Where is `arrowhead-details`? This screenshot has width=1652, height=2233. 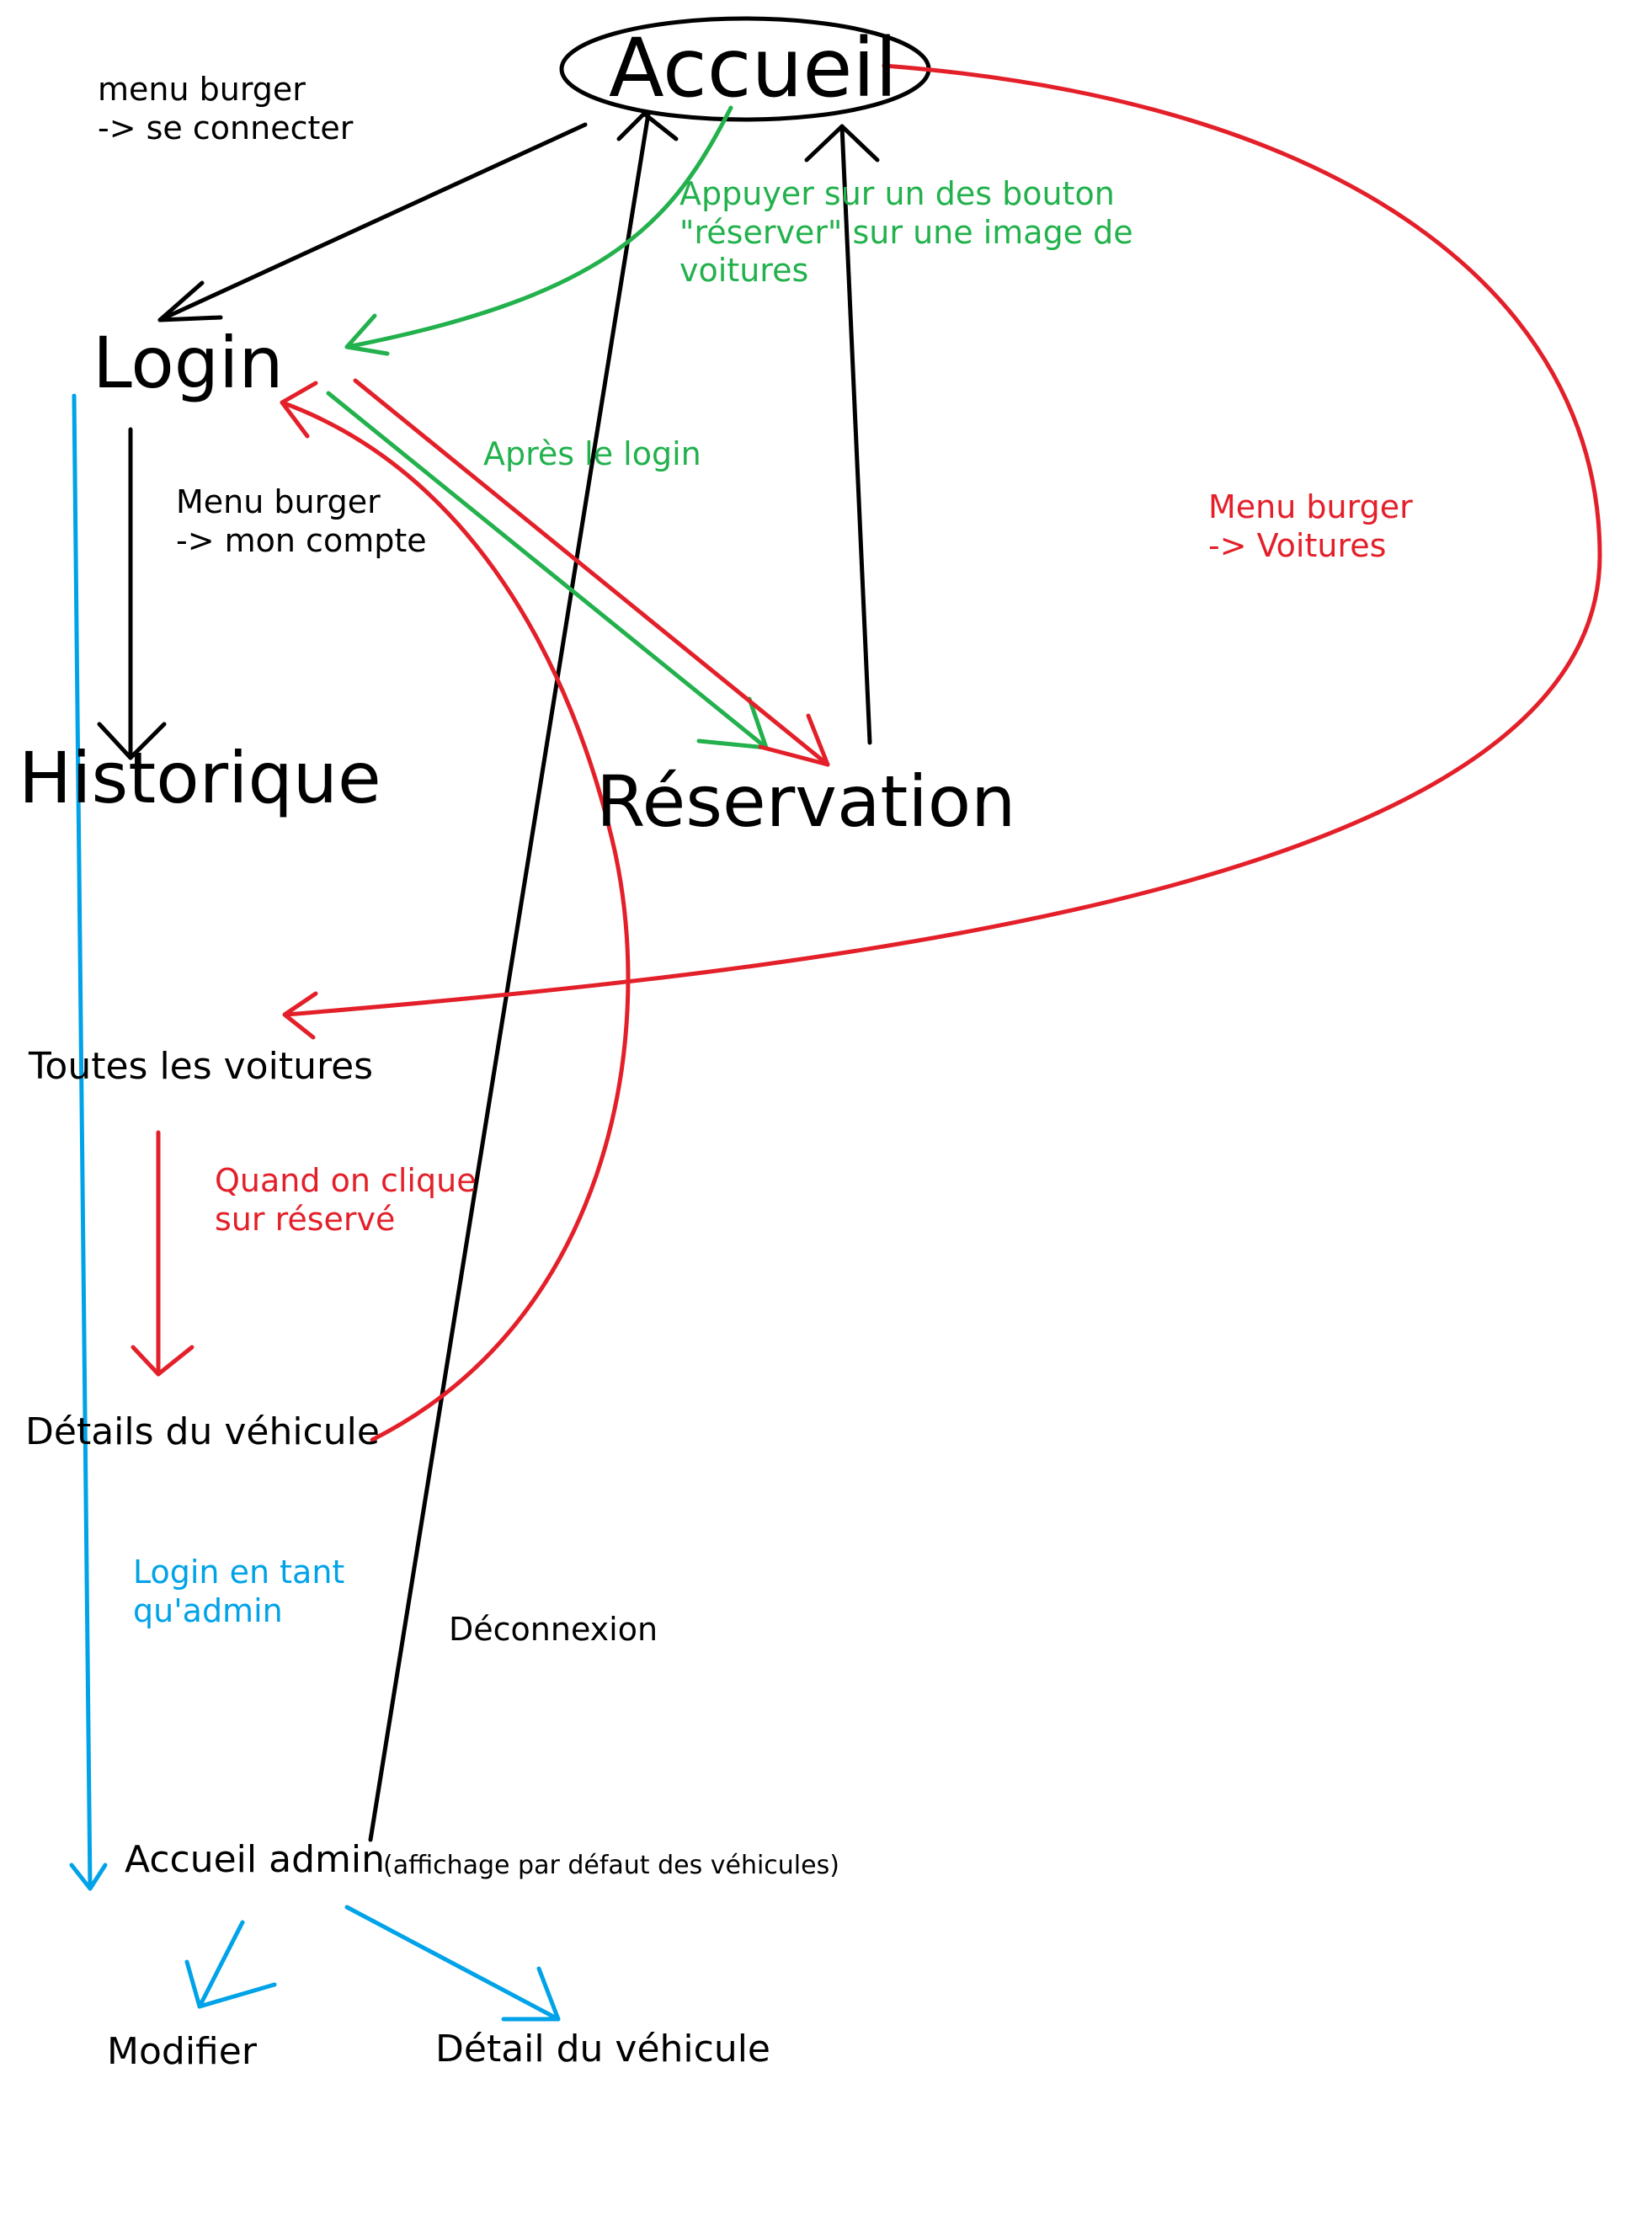 arrowhead-details is located at coordinates (163, 1361).